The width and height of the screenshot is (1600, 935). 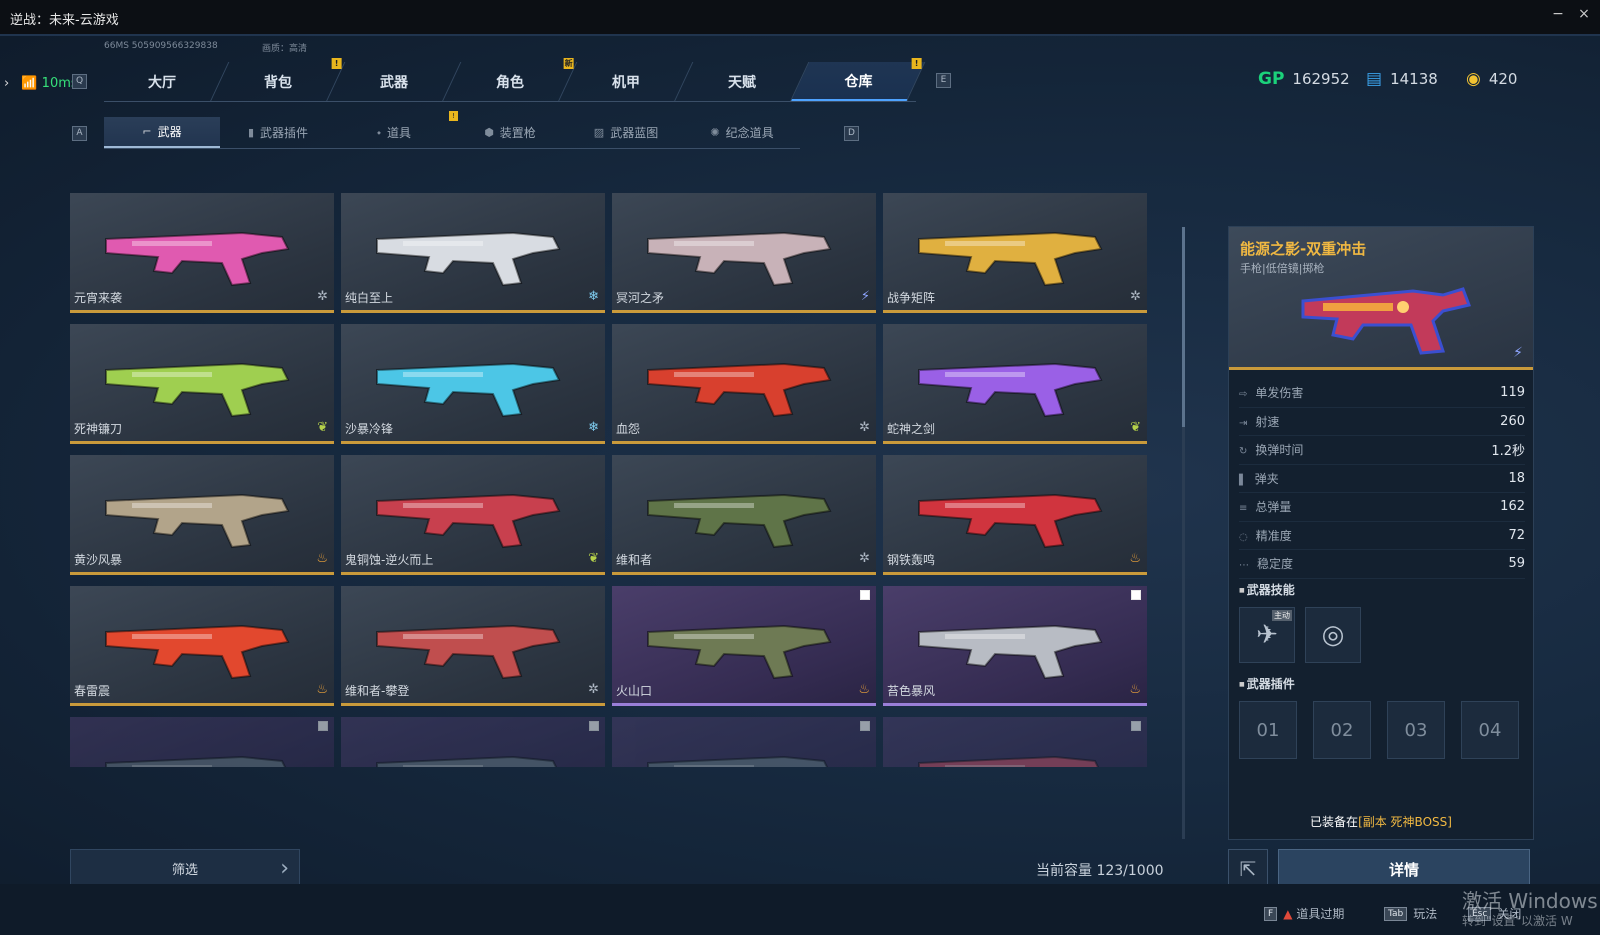 What do you see at coordinates (394, 82) in the screenshot?
I see `nav-tab-2: 武器` at bounding box center [394, 82].